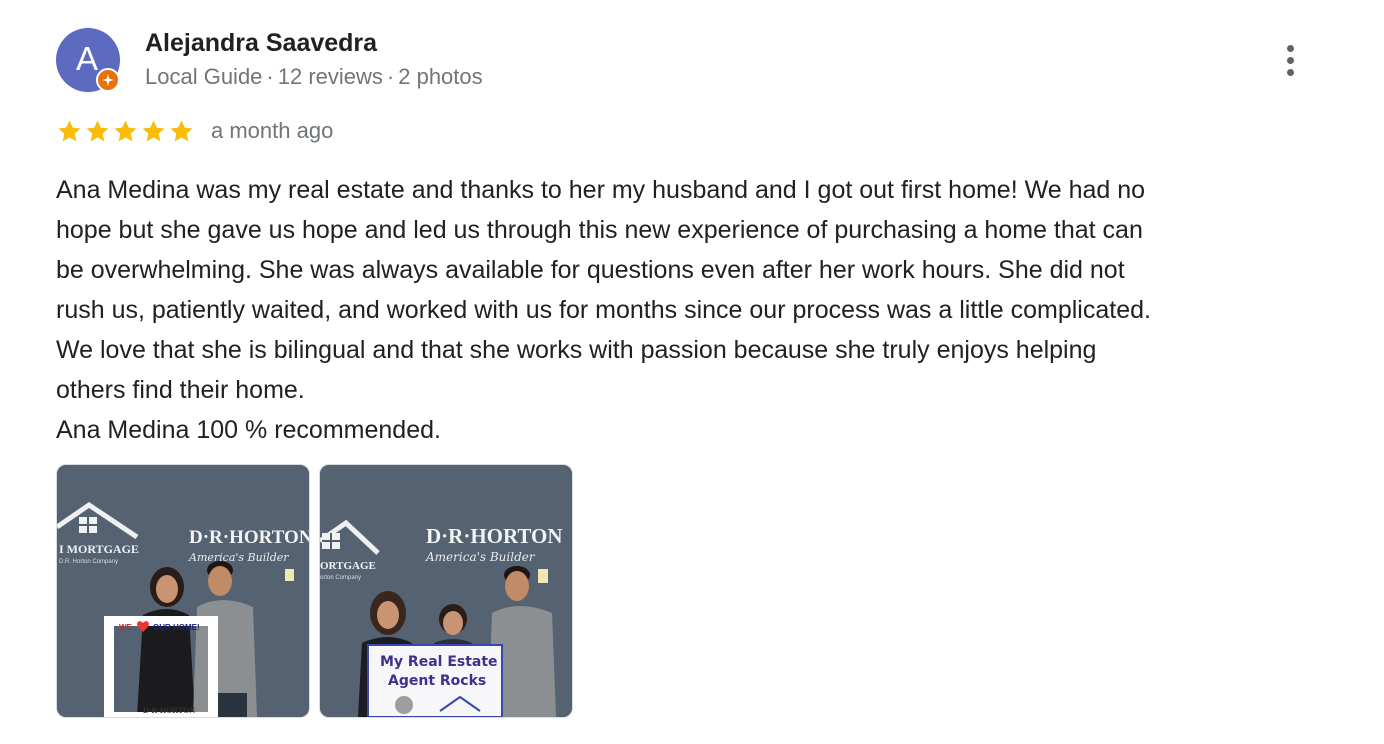  Describe the element at coordinates (248, 430) in the screenshot. I see `review-line: Ana Medina 100 % recommended.` at that location.